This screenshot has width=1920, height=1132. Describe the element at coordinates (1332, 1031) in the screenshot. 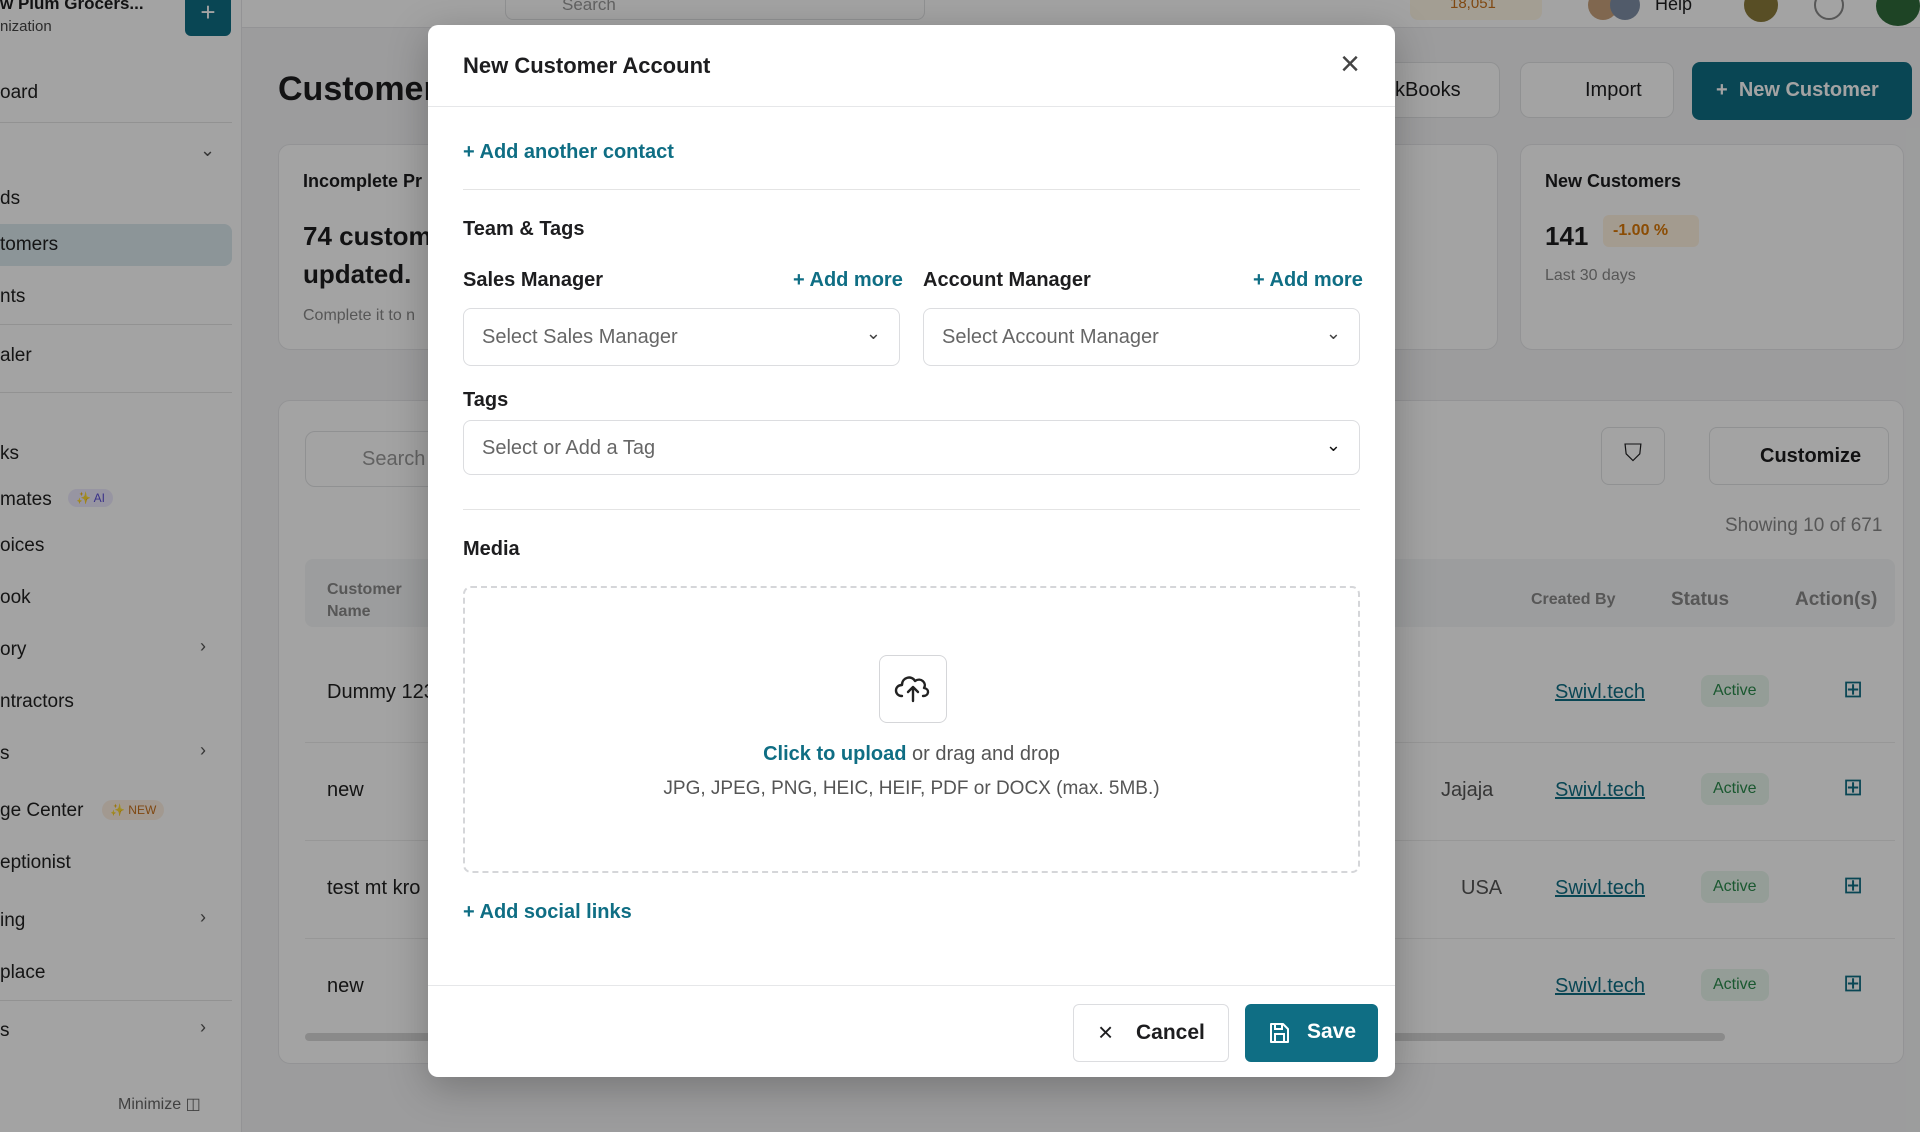

I see `save-label: Save` at that location.